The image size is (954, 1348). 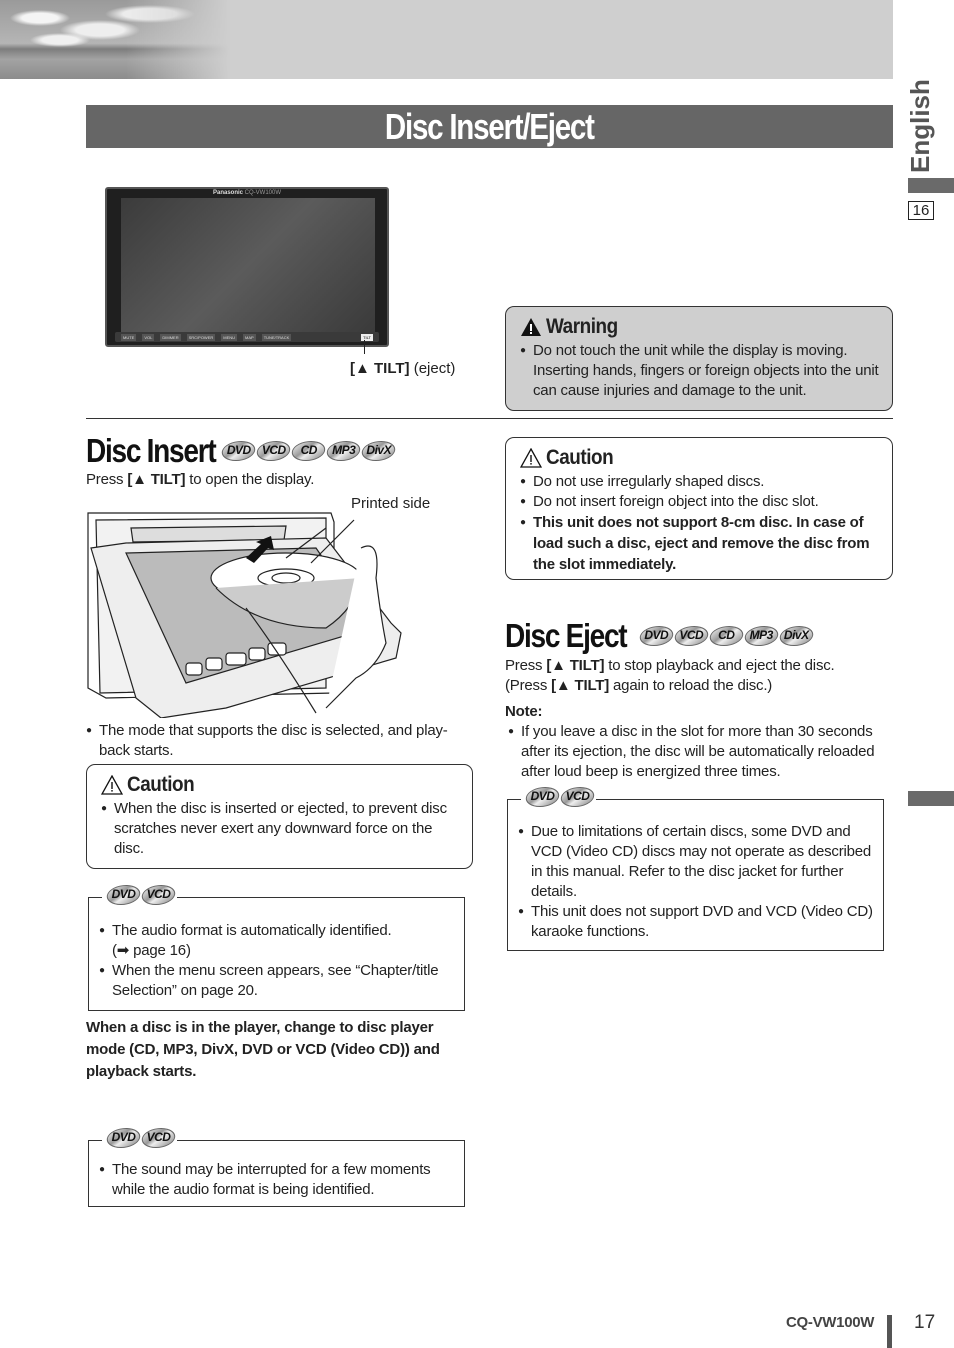 What do you see at coordinates (925, 1322) in the screenshot?
I see `page-number: 17` at bounding box center [925, 1322].